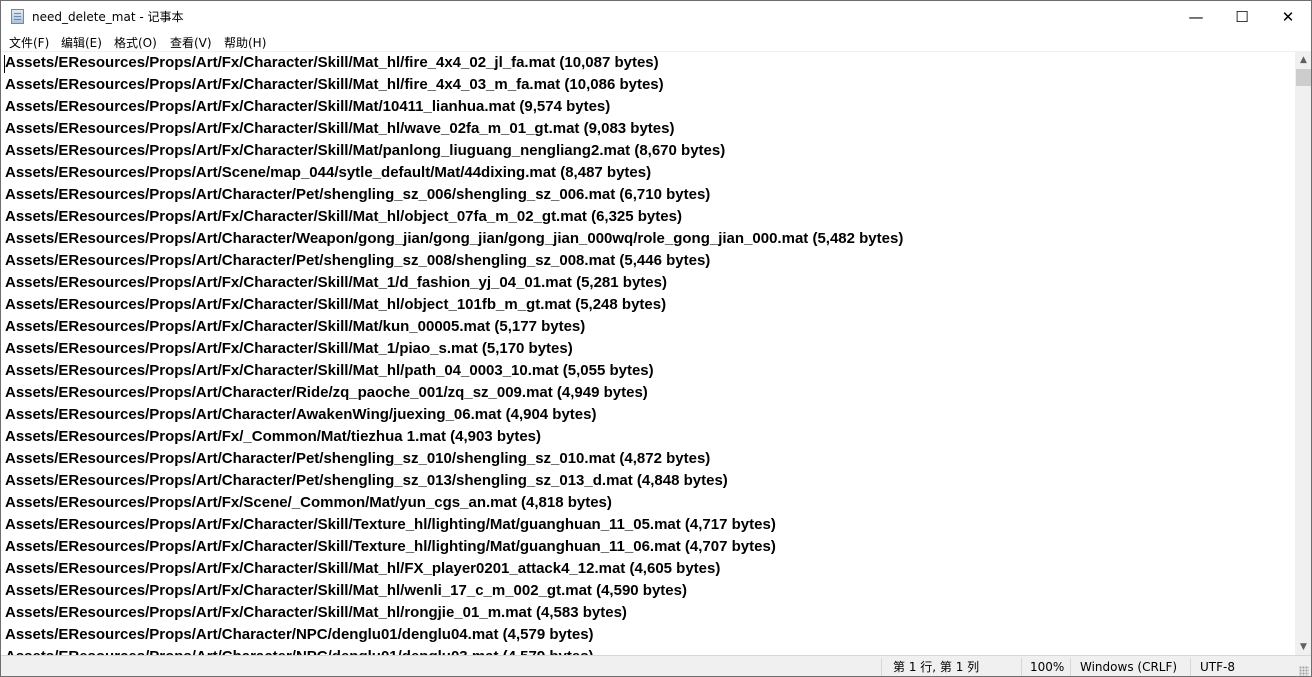 This screenshot has height=677, width=1312. I want to click on window-title: need_delete_mat - 记事本, so click(108, 17).